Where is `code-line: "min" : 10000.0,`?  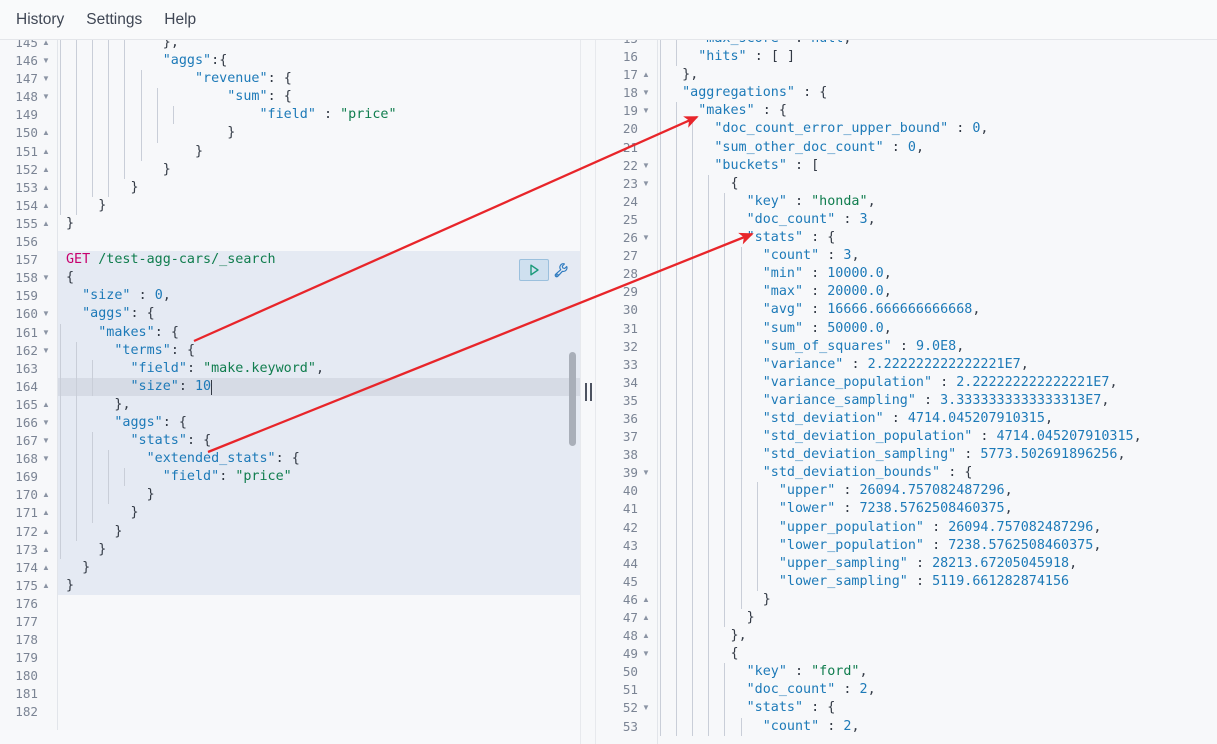 code-line: "min" : 10000.0, is located at coordinates (937, 274).